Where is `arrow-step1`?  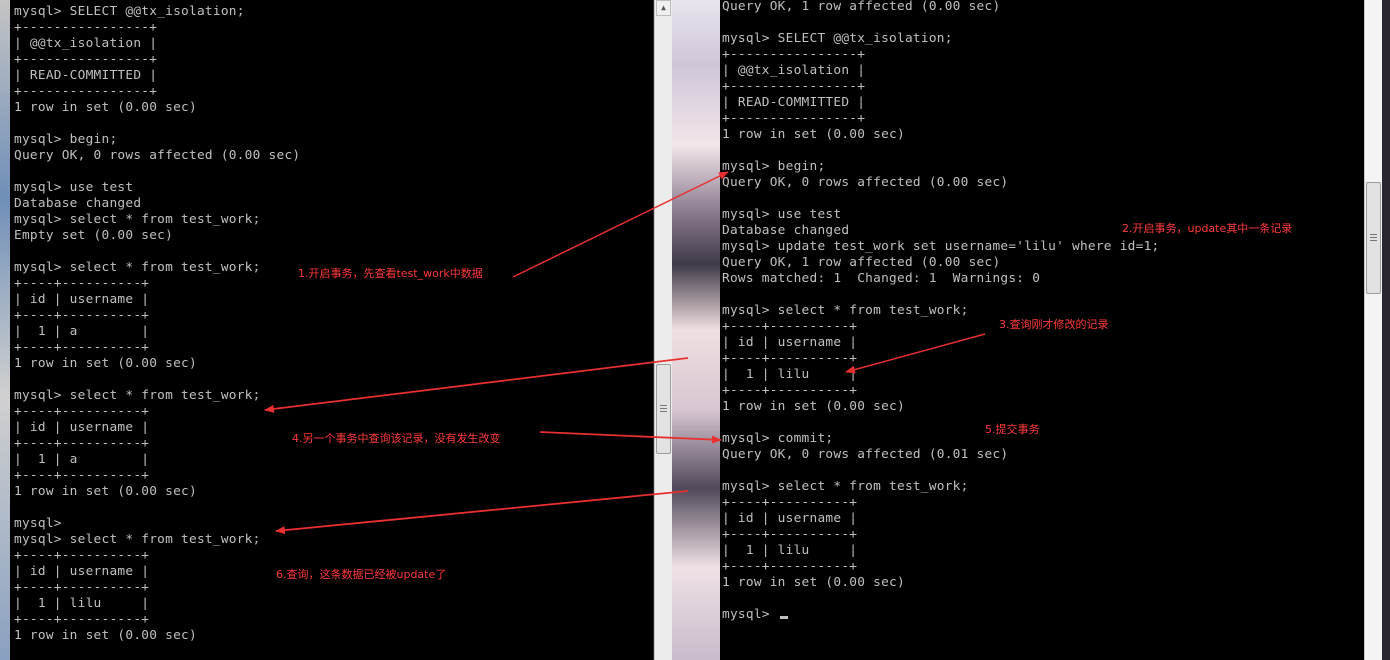 arrow-step1 is located at coordinates (620, 224).